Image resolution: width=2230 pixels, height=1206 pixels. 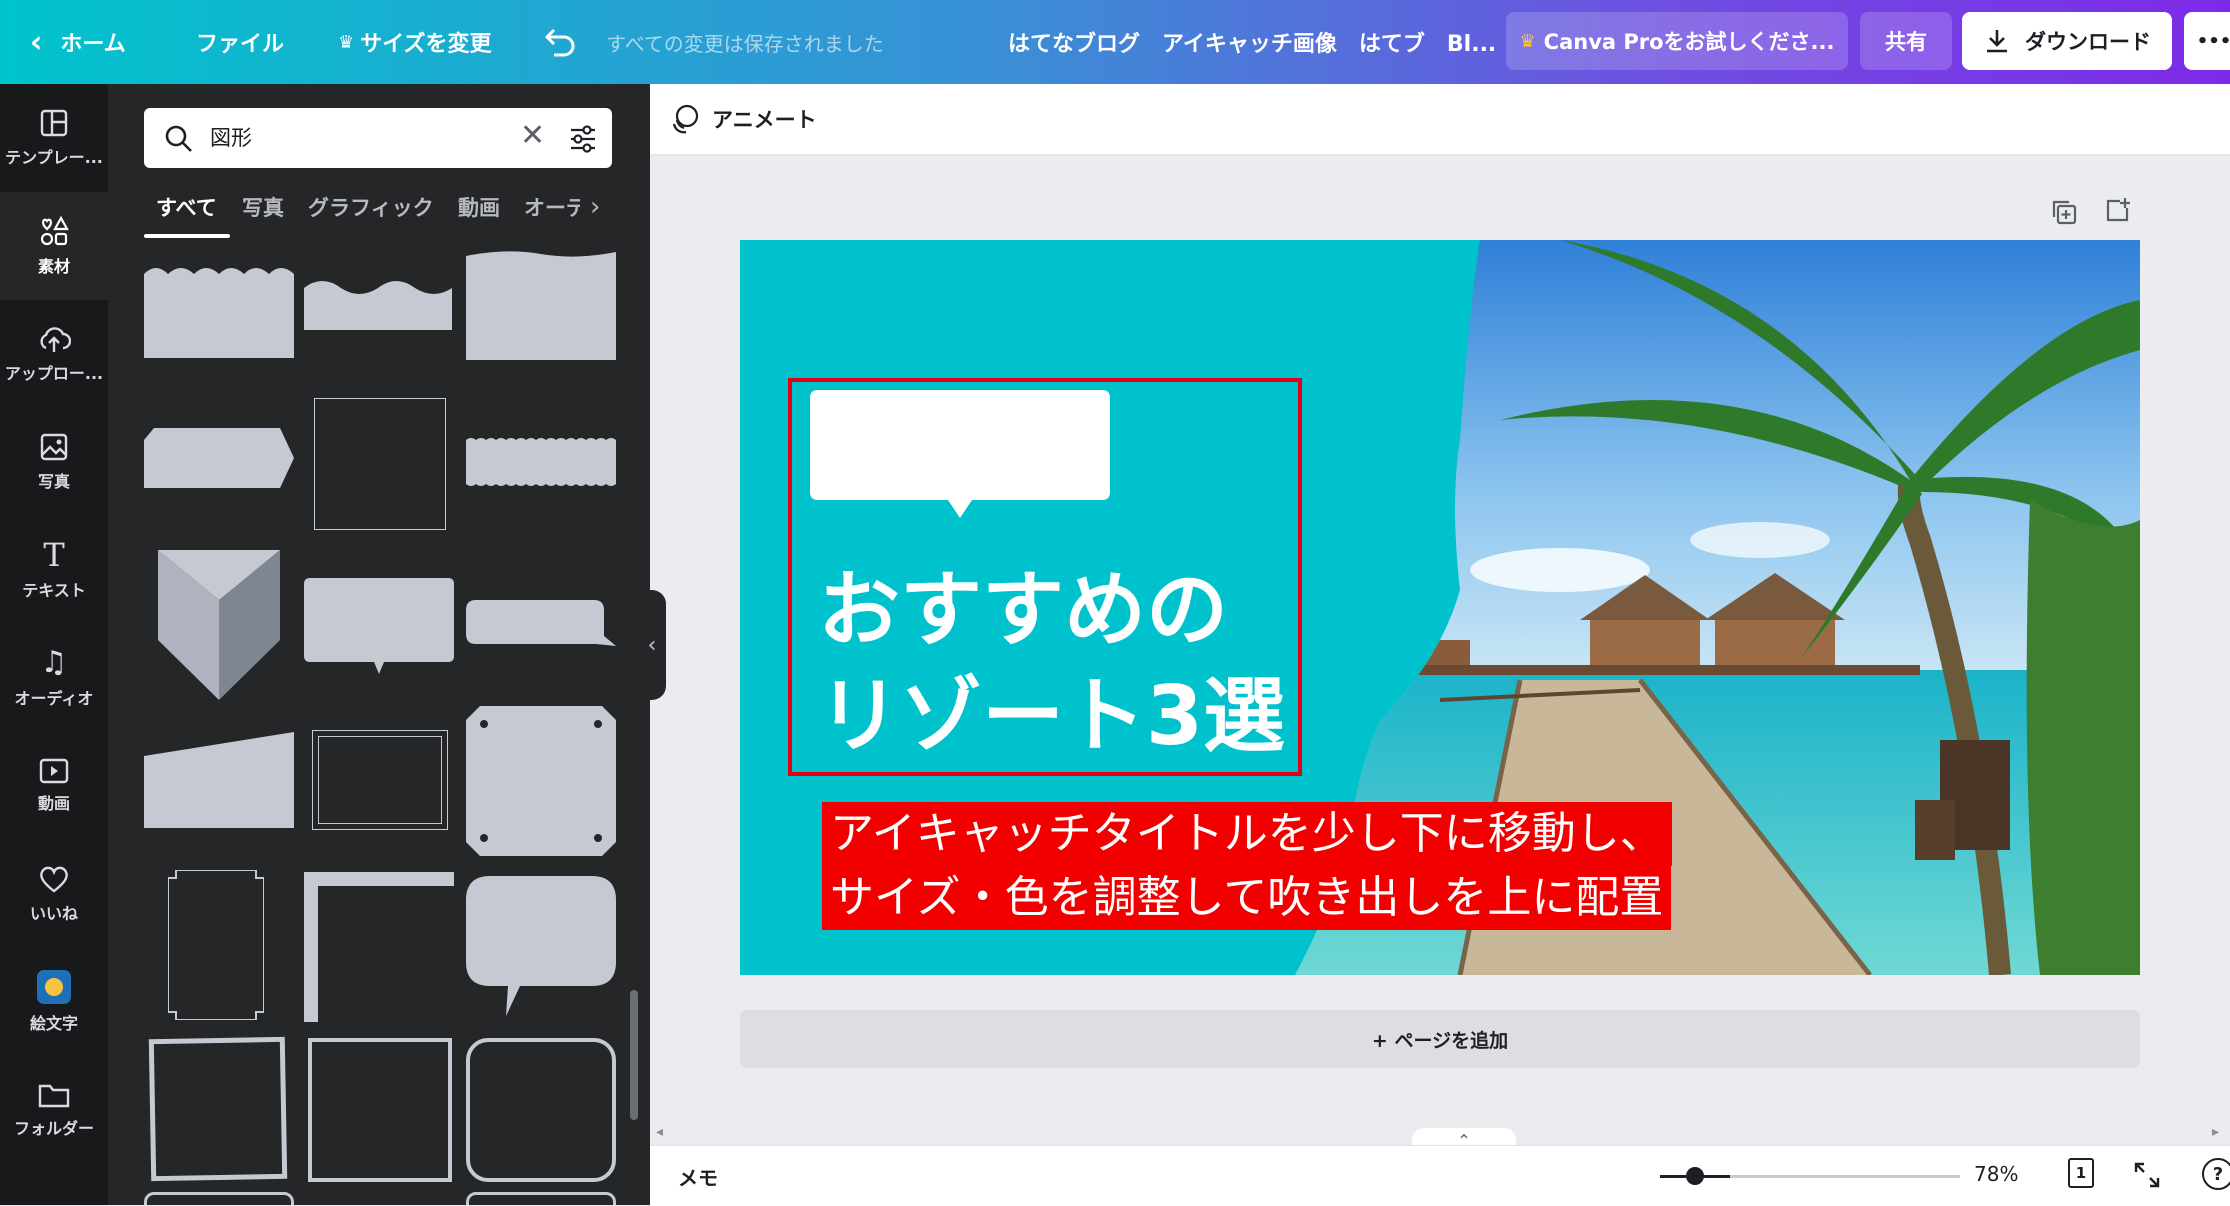 What do you see at coordinates (2067, 41) in the screenshot?
I see `download-button: ダウンロード` at bounding box center [2067, 41].